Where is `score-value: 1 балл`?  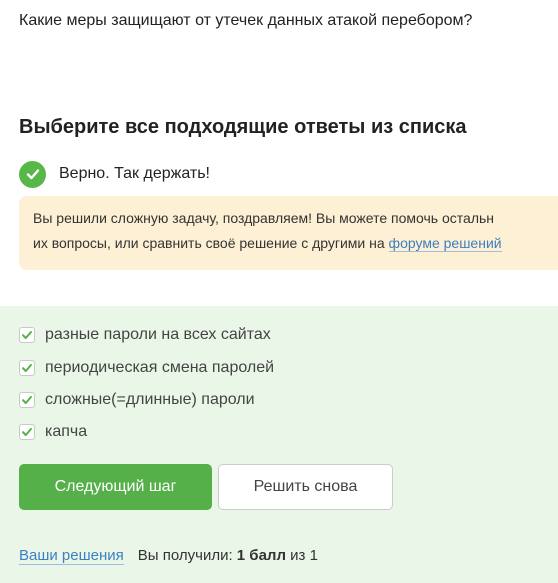 score-value: 1 балл is located at coordinates (261, 555).